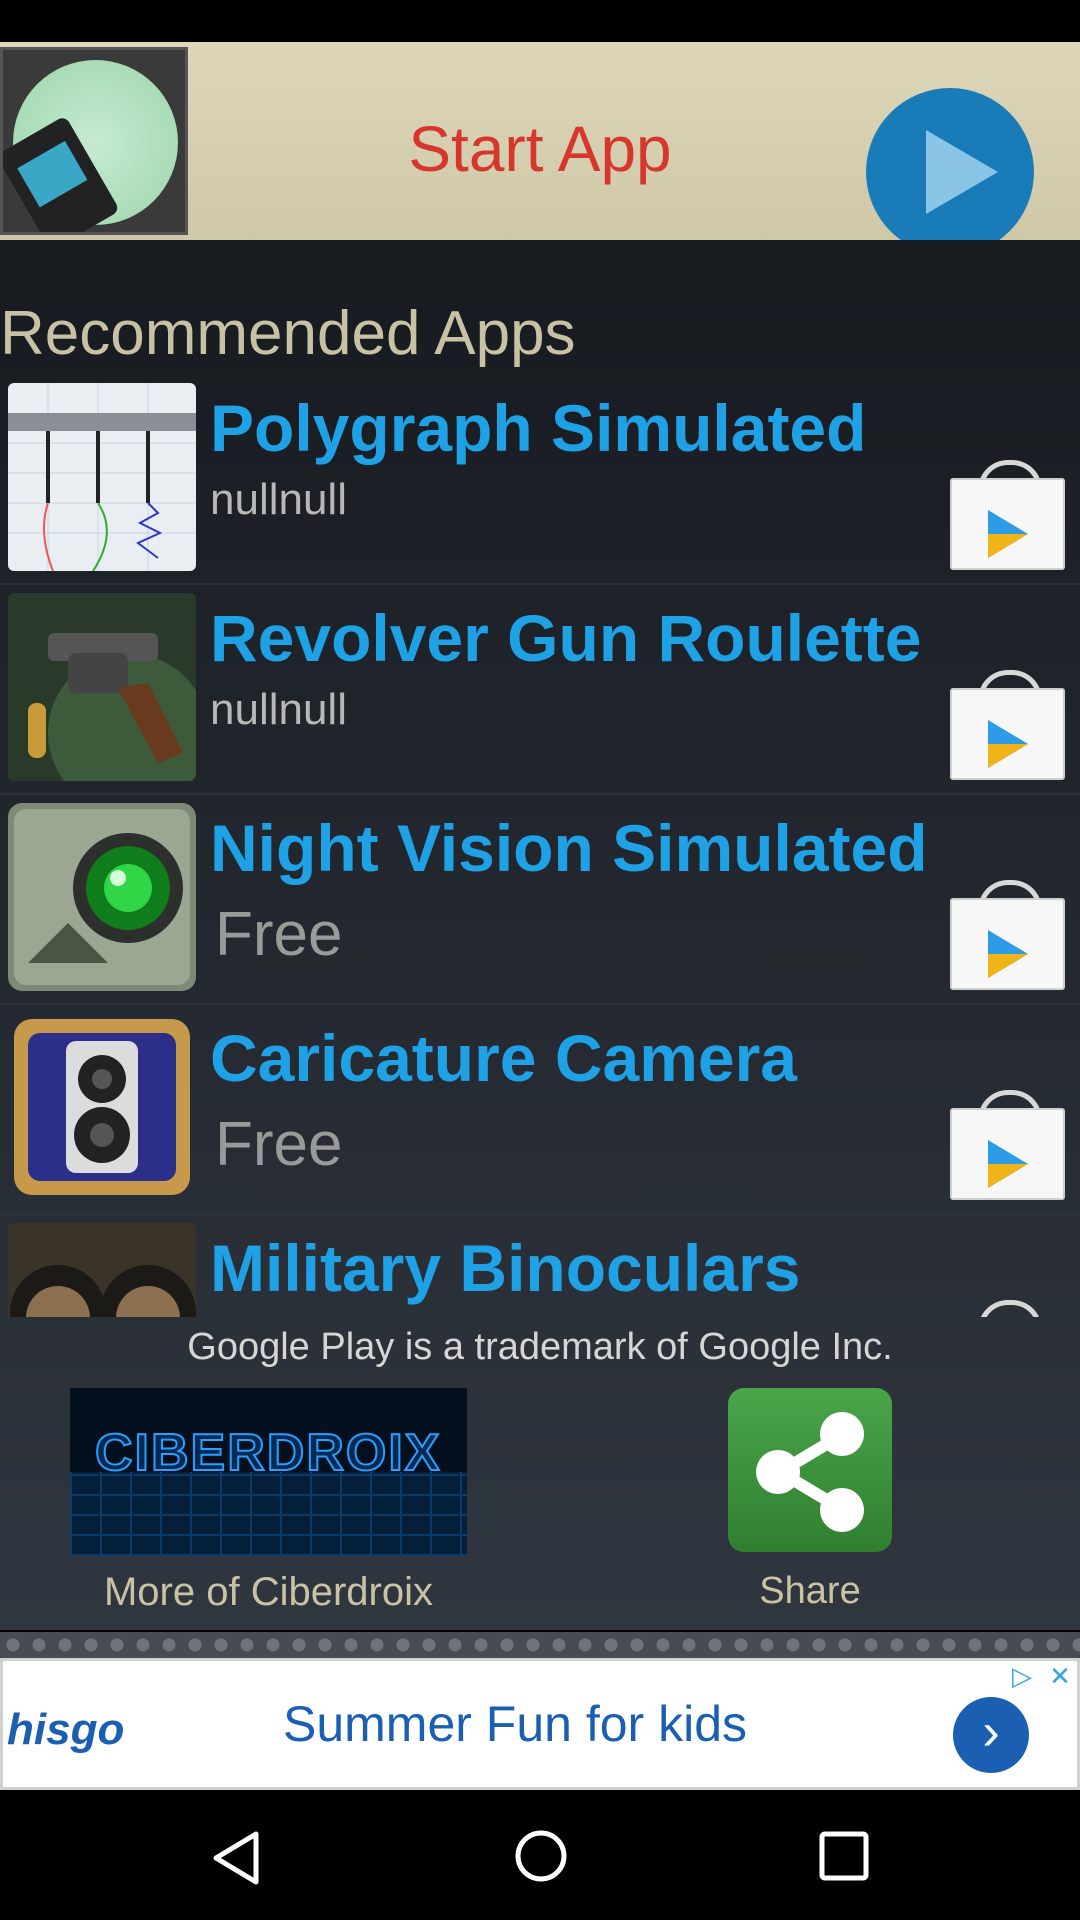 This screenshot has width=1080, height=1920. I want to click on home-icon, so click(541, 1856).